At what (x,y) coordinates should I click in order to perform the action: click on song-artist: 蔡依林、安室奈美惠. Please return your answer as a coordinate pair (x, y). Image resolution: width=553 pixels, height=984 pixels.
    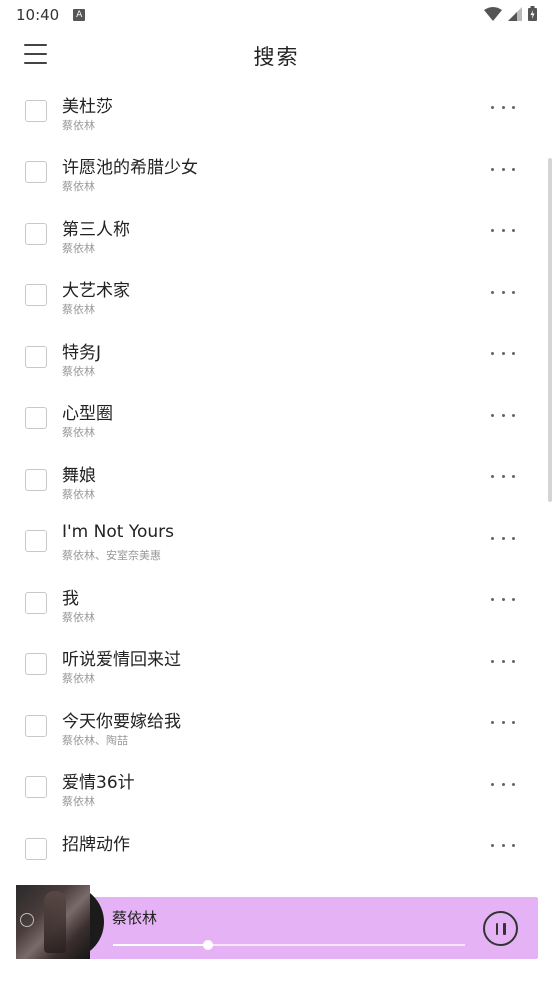
    Looking at the image, I should click on (111, 555).